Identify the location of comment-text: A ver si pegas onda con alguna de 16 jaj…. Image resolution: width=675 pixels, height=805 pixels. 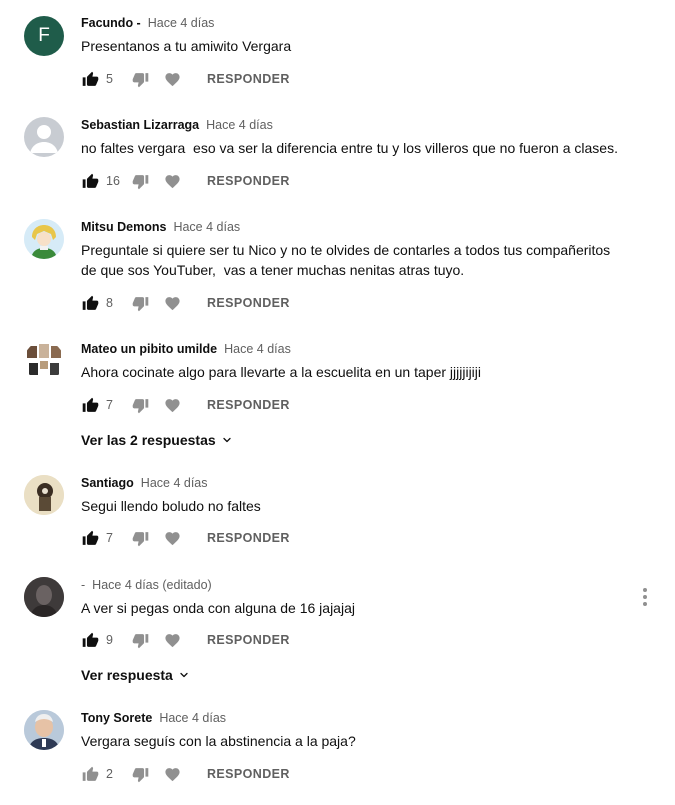
(218, 608).